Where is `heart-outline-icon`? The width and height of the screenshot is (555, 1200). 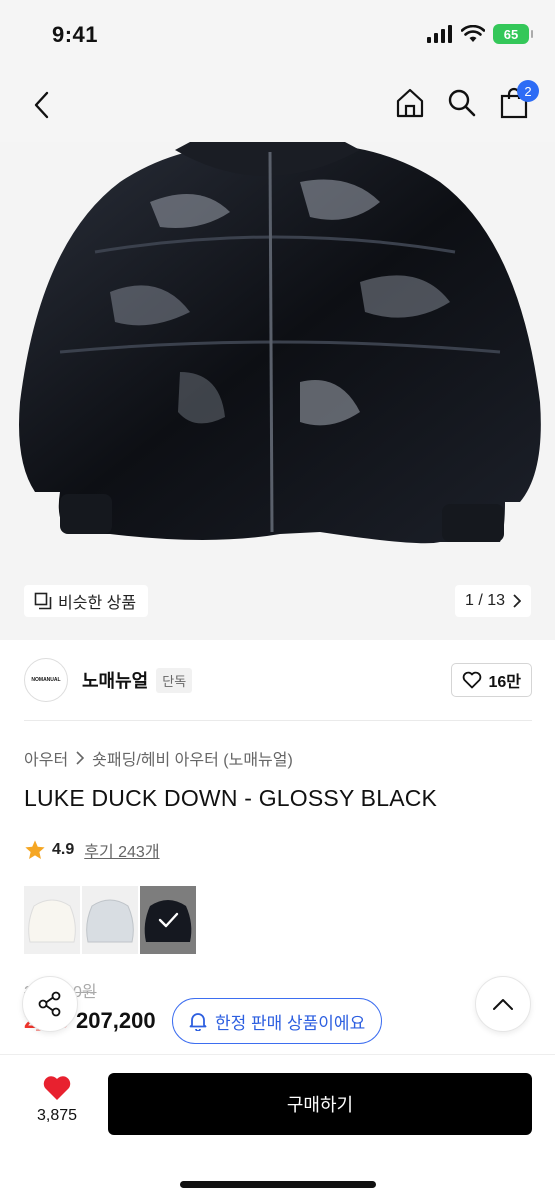 heart-outline-icon is located at coordinates (472, 680).